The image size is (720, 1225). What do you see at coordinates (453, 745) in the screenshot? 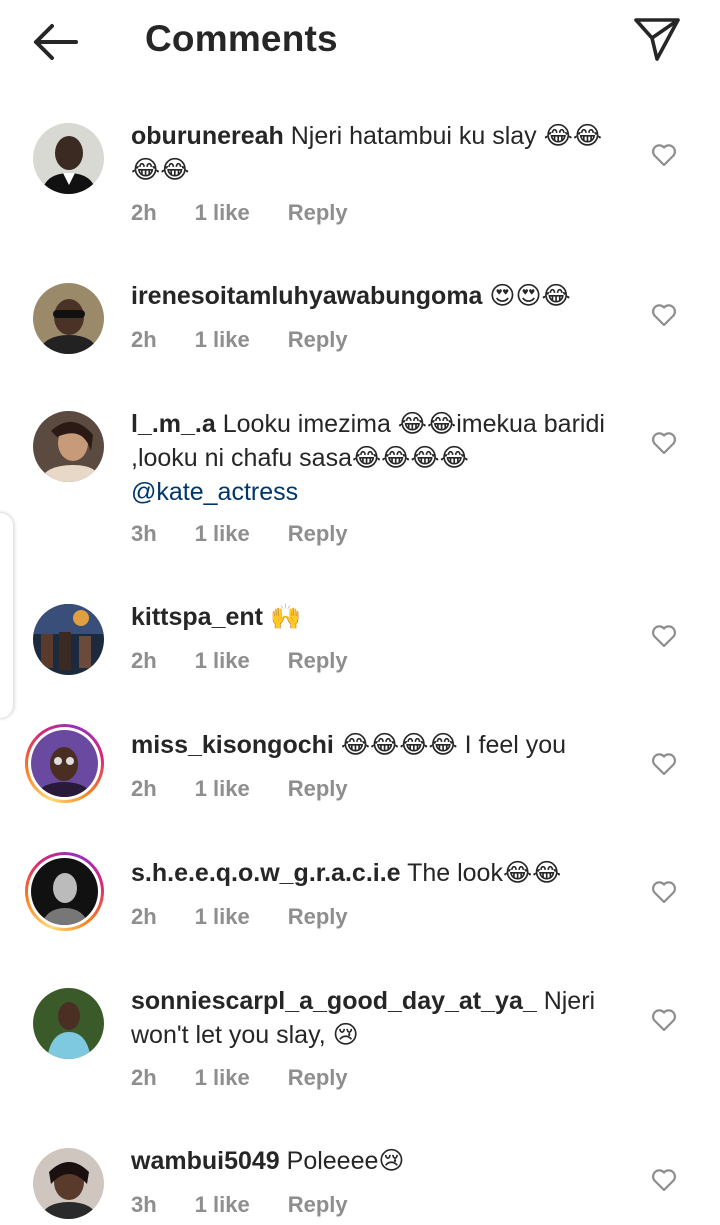
I see `comment-text: 😂😂😂😂 I feel you` at bounding box center [453, 745].